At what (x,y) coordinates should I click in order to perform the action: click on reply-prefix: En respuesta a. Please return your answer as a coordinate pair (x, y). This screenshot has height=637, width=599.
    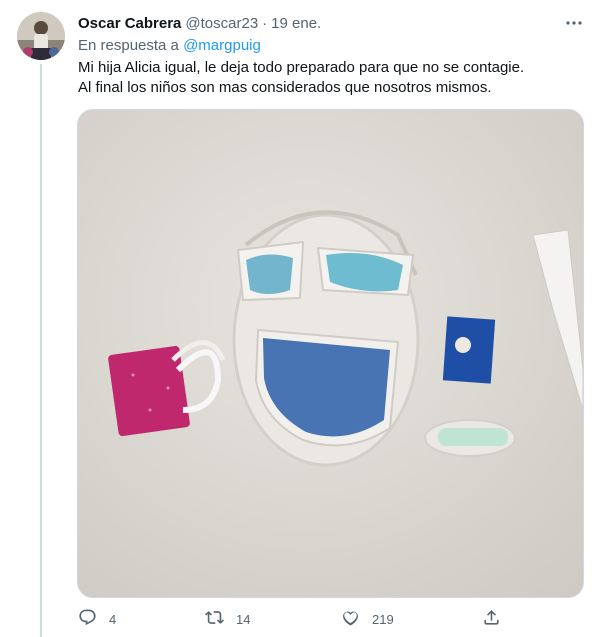
    Looking at the image, I should click on (128, 45).